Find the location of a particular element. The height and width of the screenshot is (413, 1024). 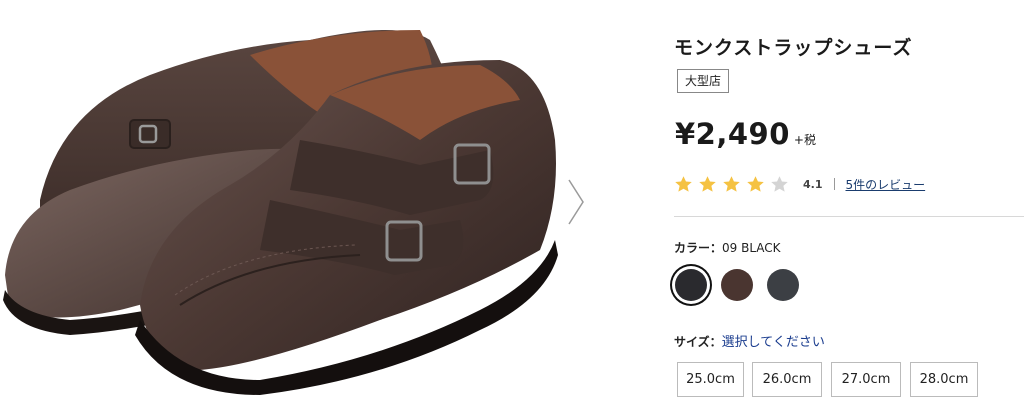

size-selector-label: サイズ：選択してください is located at coordinates (749, 340).